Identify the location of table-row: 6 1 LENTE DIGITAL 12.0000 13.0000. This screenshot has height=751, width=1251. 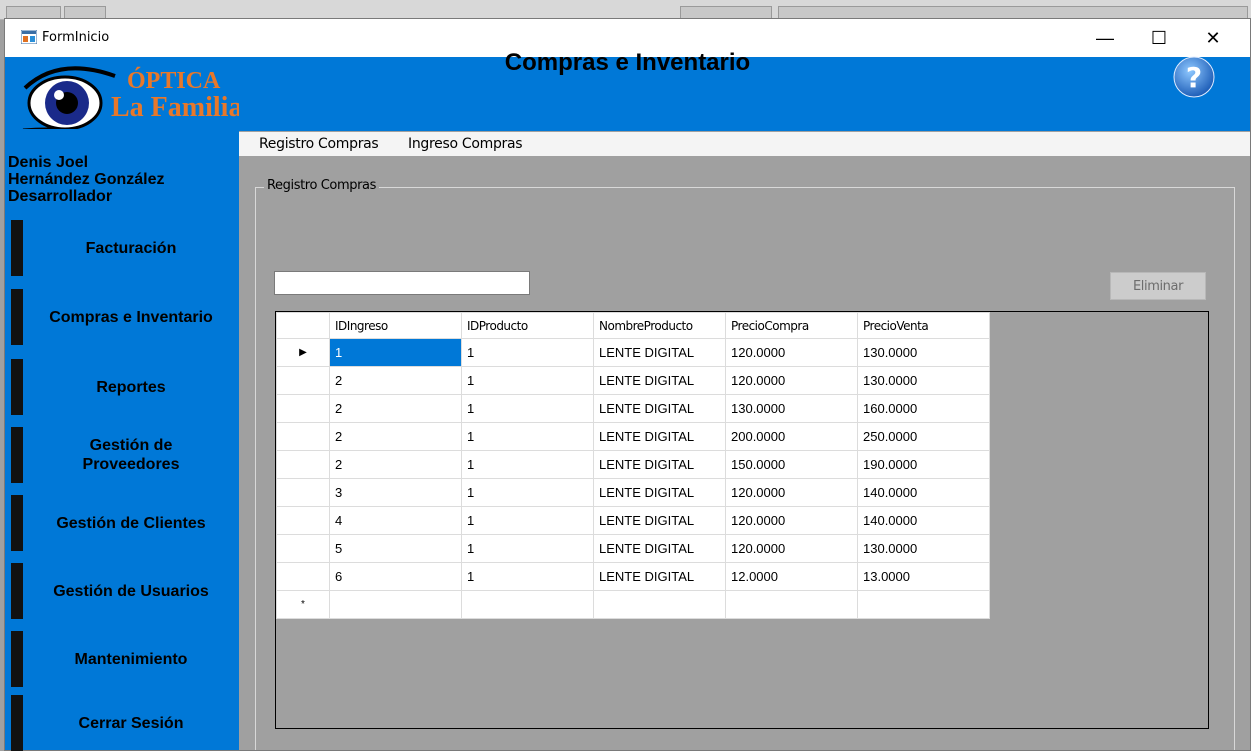
(633, 576).